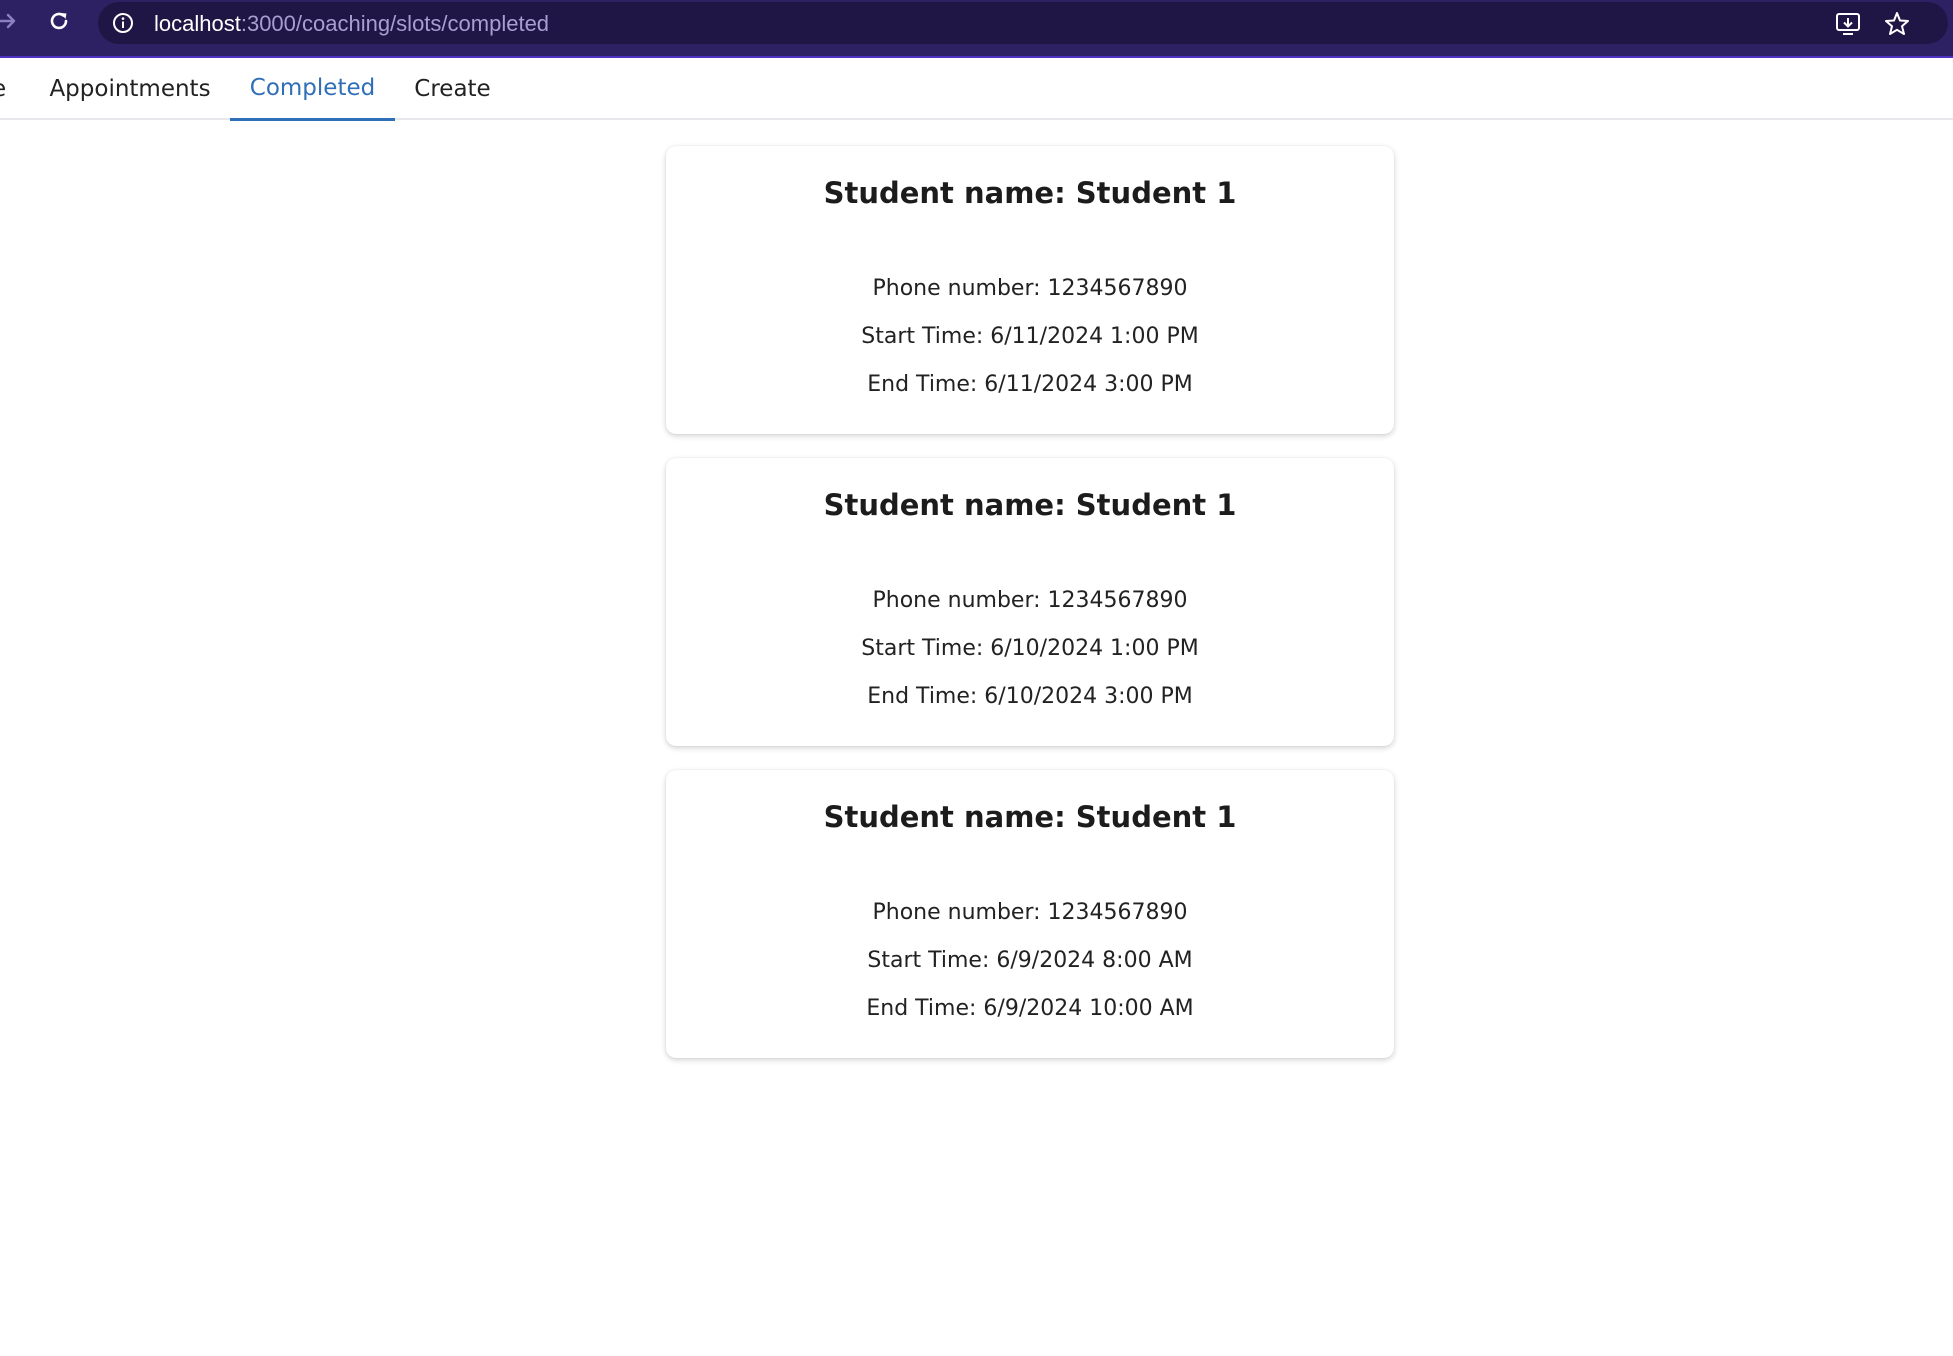 This screenshot has width=1953, height=1356. Describe the element at coordinates (1030, 696) in the screenshot. I see `end-time: End Time: 6/10/2024 3:00 PM` at that location.